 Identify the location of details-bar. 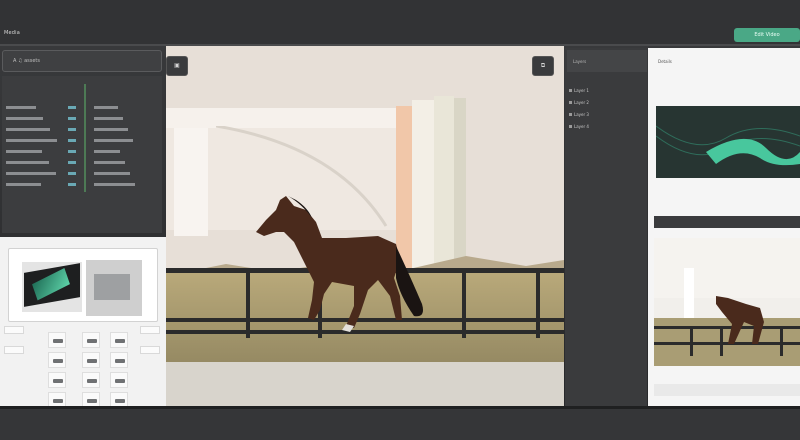
(727, 222).